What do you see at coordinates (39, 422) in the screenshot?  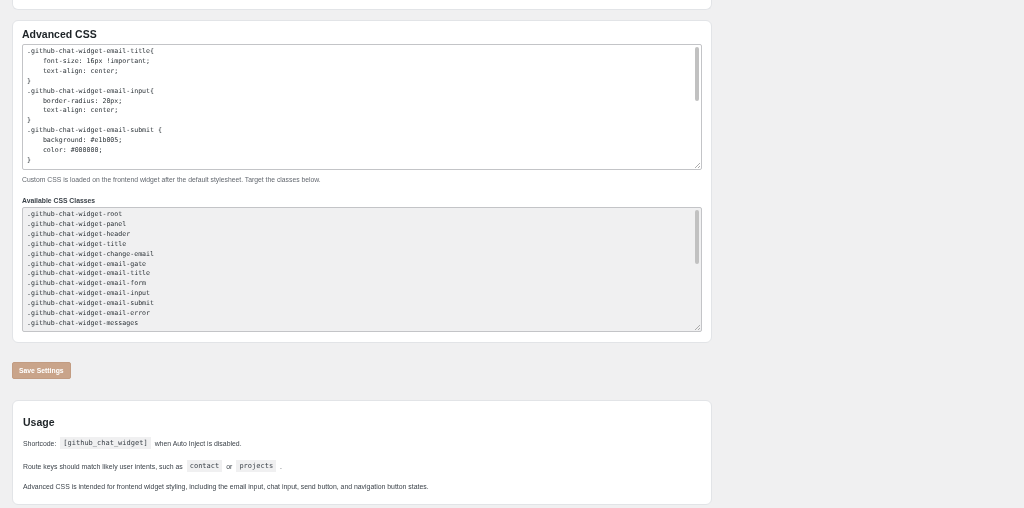 I see `section-title: Usage` at bounding box center [39, 422].